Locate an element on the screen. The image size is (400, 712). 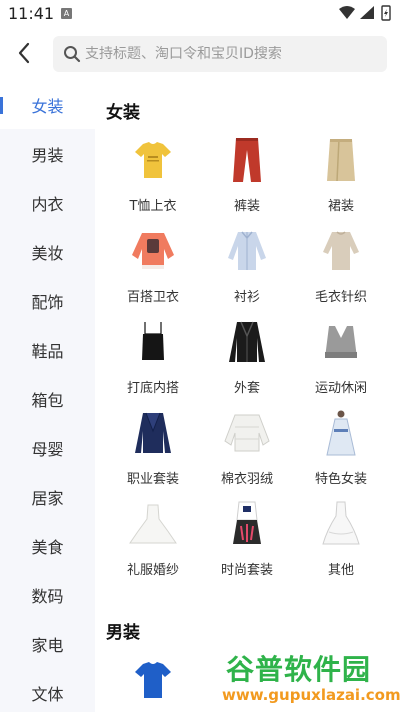
sidebar-item-label: 鞋品 is located at coordinates (47, 351).